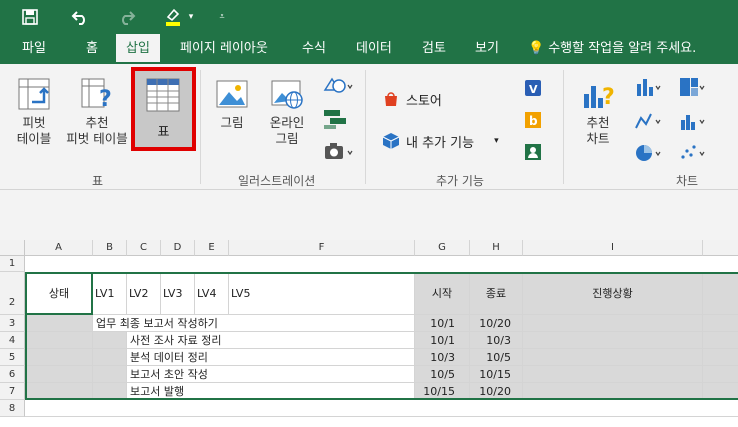  What do you see at coordinates (287, 111) in the screenshot?
I see `online-picture-button: 온라인 그림` at bounding box center [287, 111].